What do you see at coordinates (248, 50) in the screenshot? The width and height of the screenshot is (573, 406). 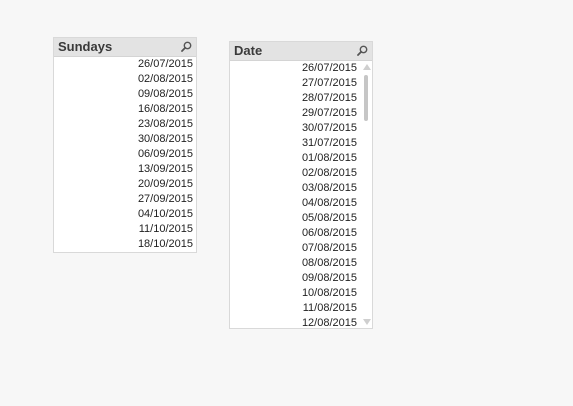 I see `date-listbox-title: Date` at bounding box center [248, 50].